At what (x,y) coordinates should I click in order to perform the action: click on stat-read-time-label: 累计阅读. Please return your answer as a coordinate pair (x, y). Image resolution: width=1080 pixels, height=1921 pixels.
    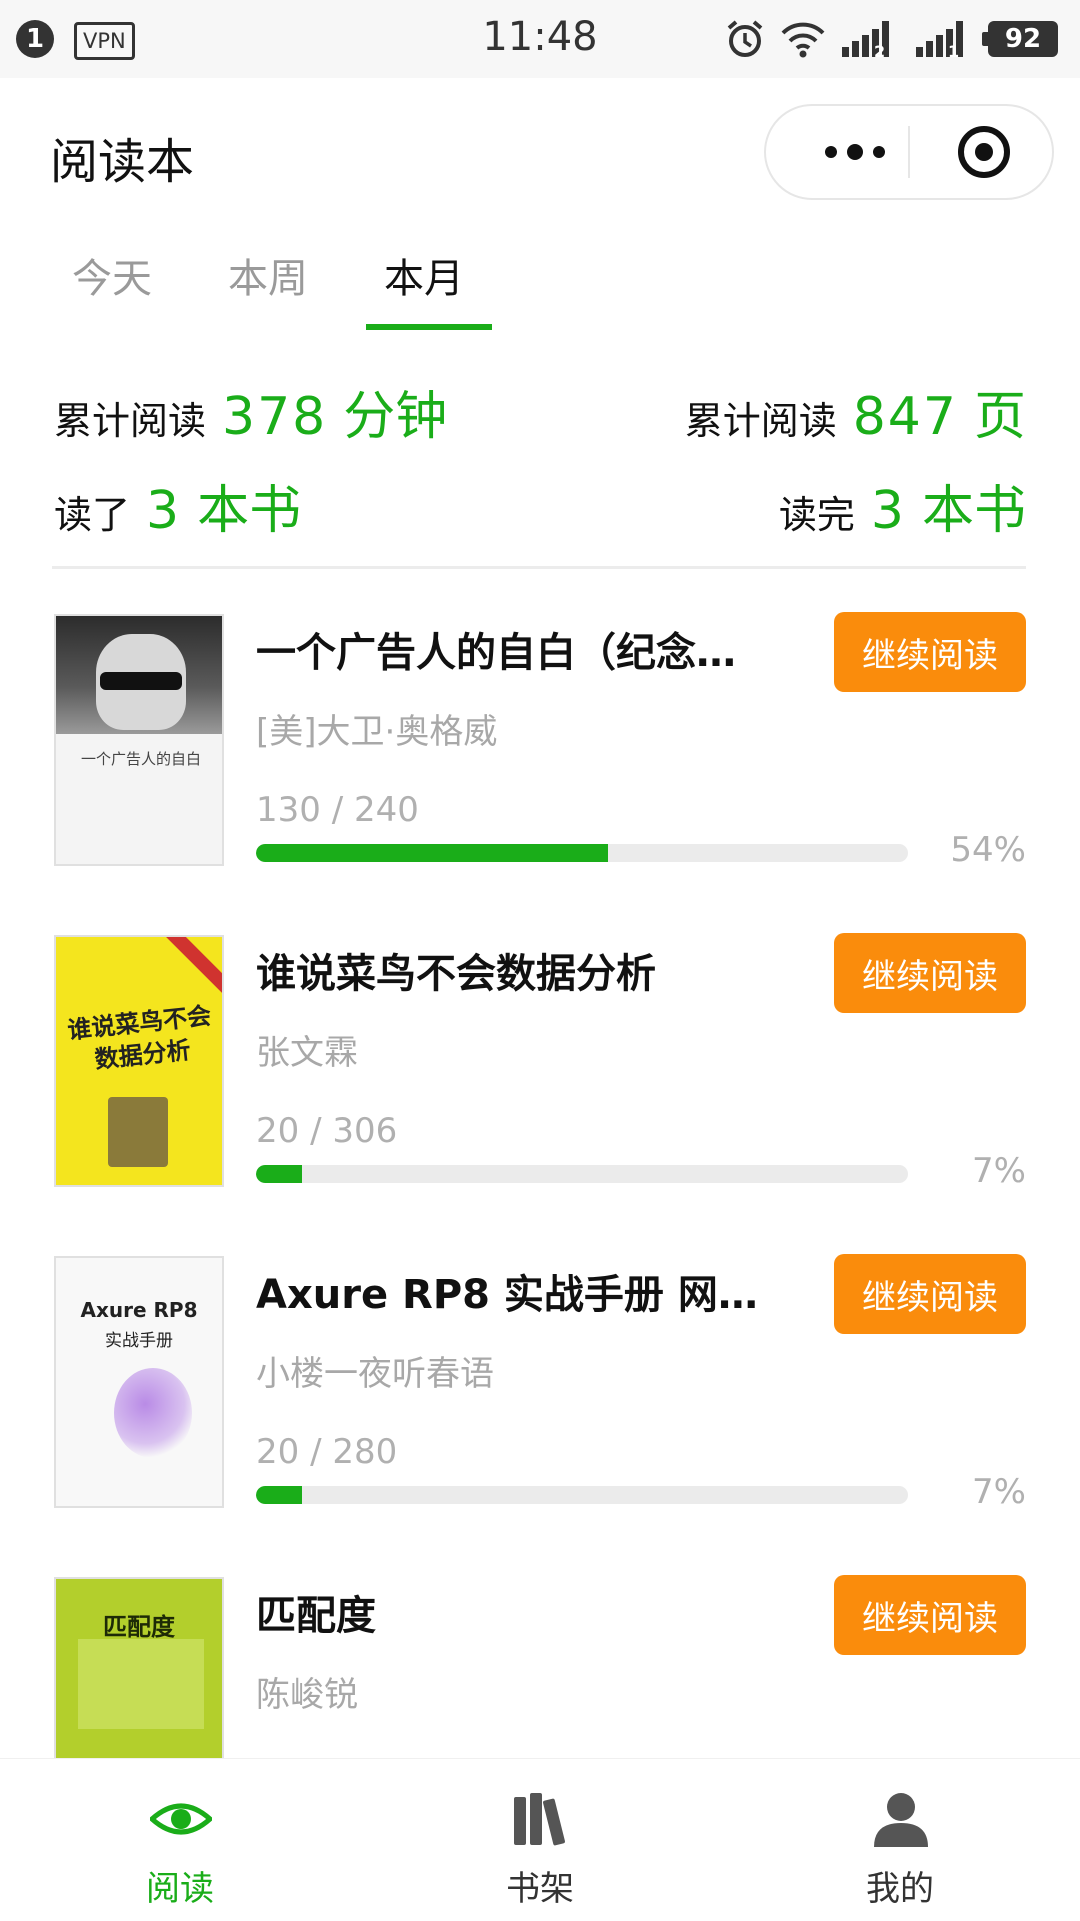
    Looking at the image, I should click on (130, 421).